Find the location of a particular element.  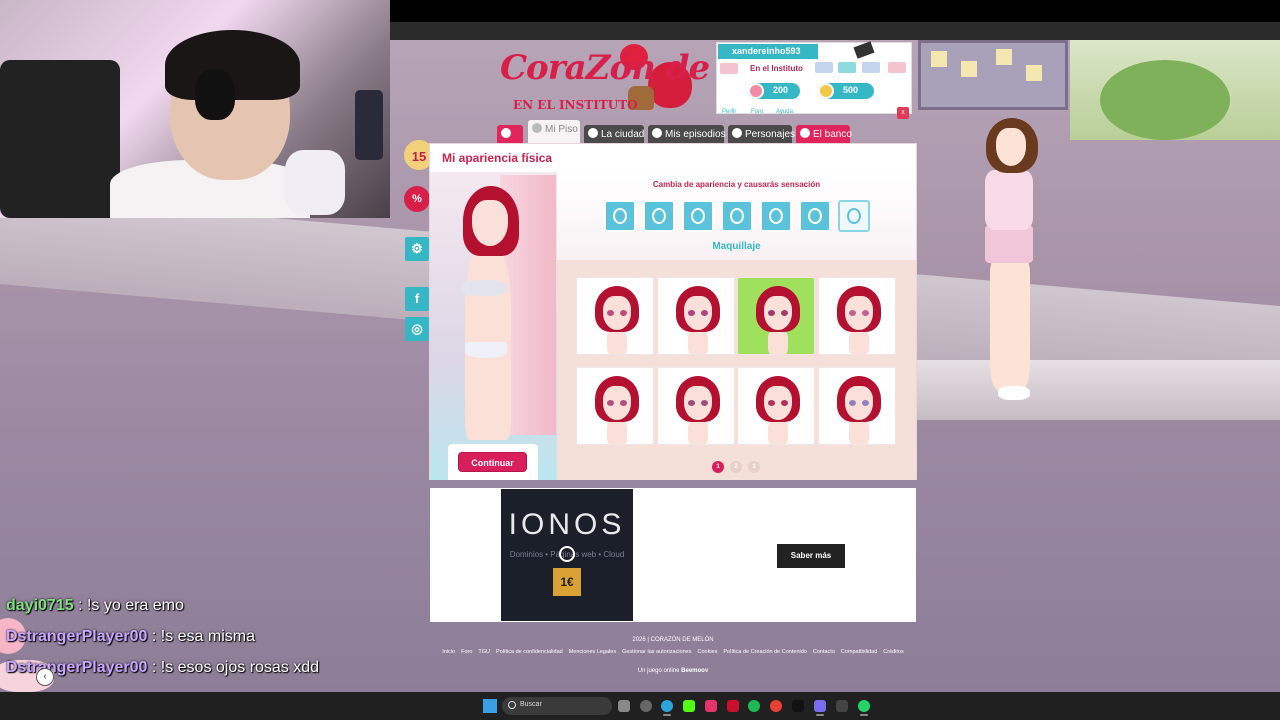

footer-link: Cookies is located at coordinates (708, 652).